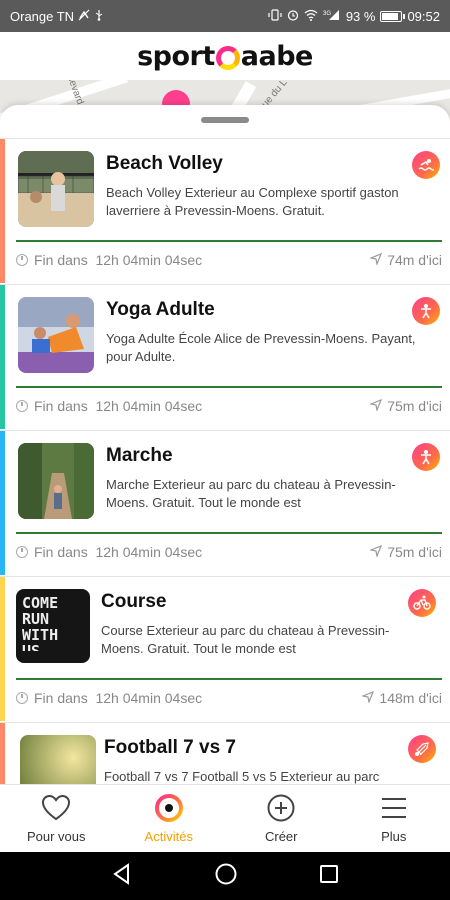  Describe the element at coordinates (176, 56) in the screenshot. I see `logo-text-start: sport` at that location.